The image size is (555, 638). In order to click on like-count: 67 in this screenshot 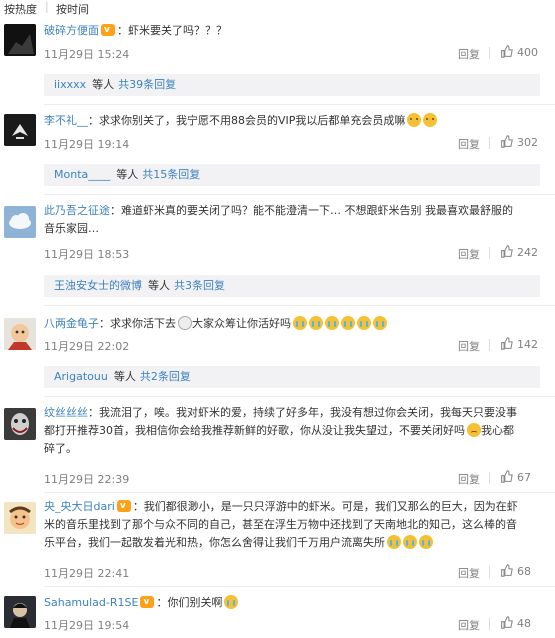, I will do `click(524, 477)`.